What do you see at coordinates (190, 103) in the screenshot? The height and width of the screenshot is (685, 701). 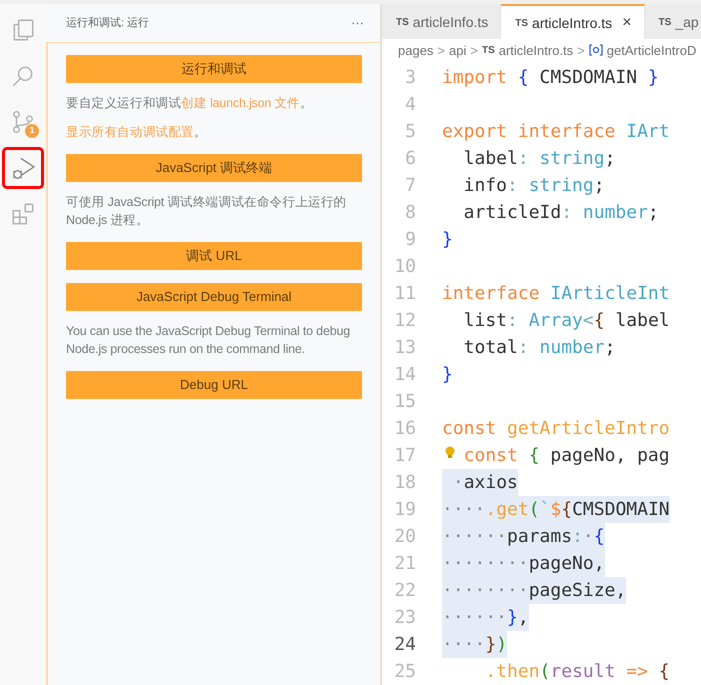 I see `description-text: 要自定义运行和调试创建 launch.json 文件。` at bounding box center [190, 103].